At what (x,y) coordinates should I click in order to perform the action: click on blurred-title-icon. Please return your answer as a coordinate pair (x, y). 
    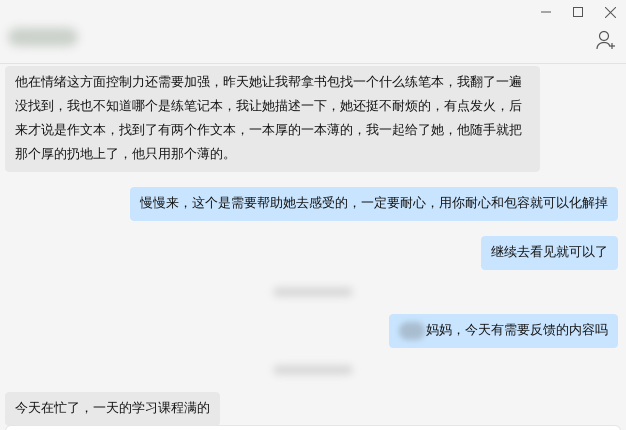
    Looking at the image, I should click on (43, 37).